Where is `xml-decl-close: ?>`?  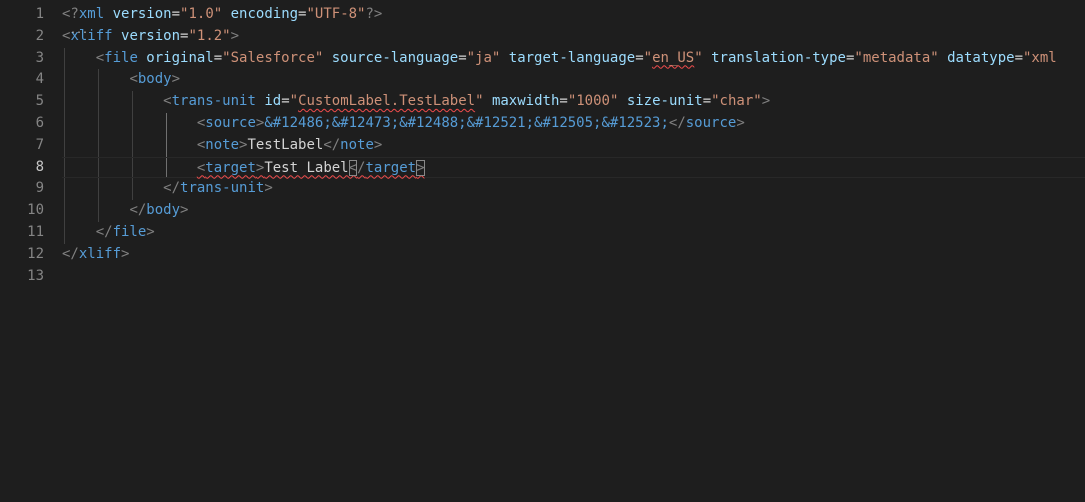 xml-decl-close: ?> is located at coordinates (374, 14).